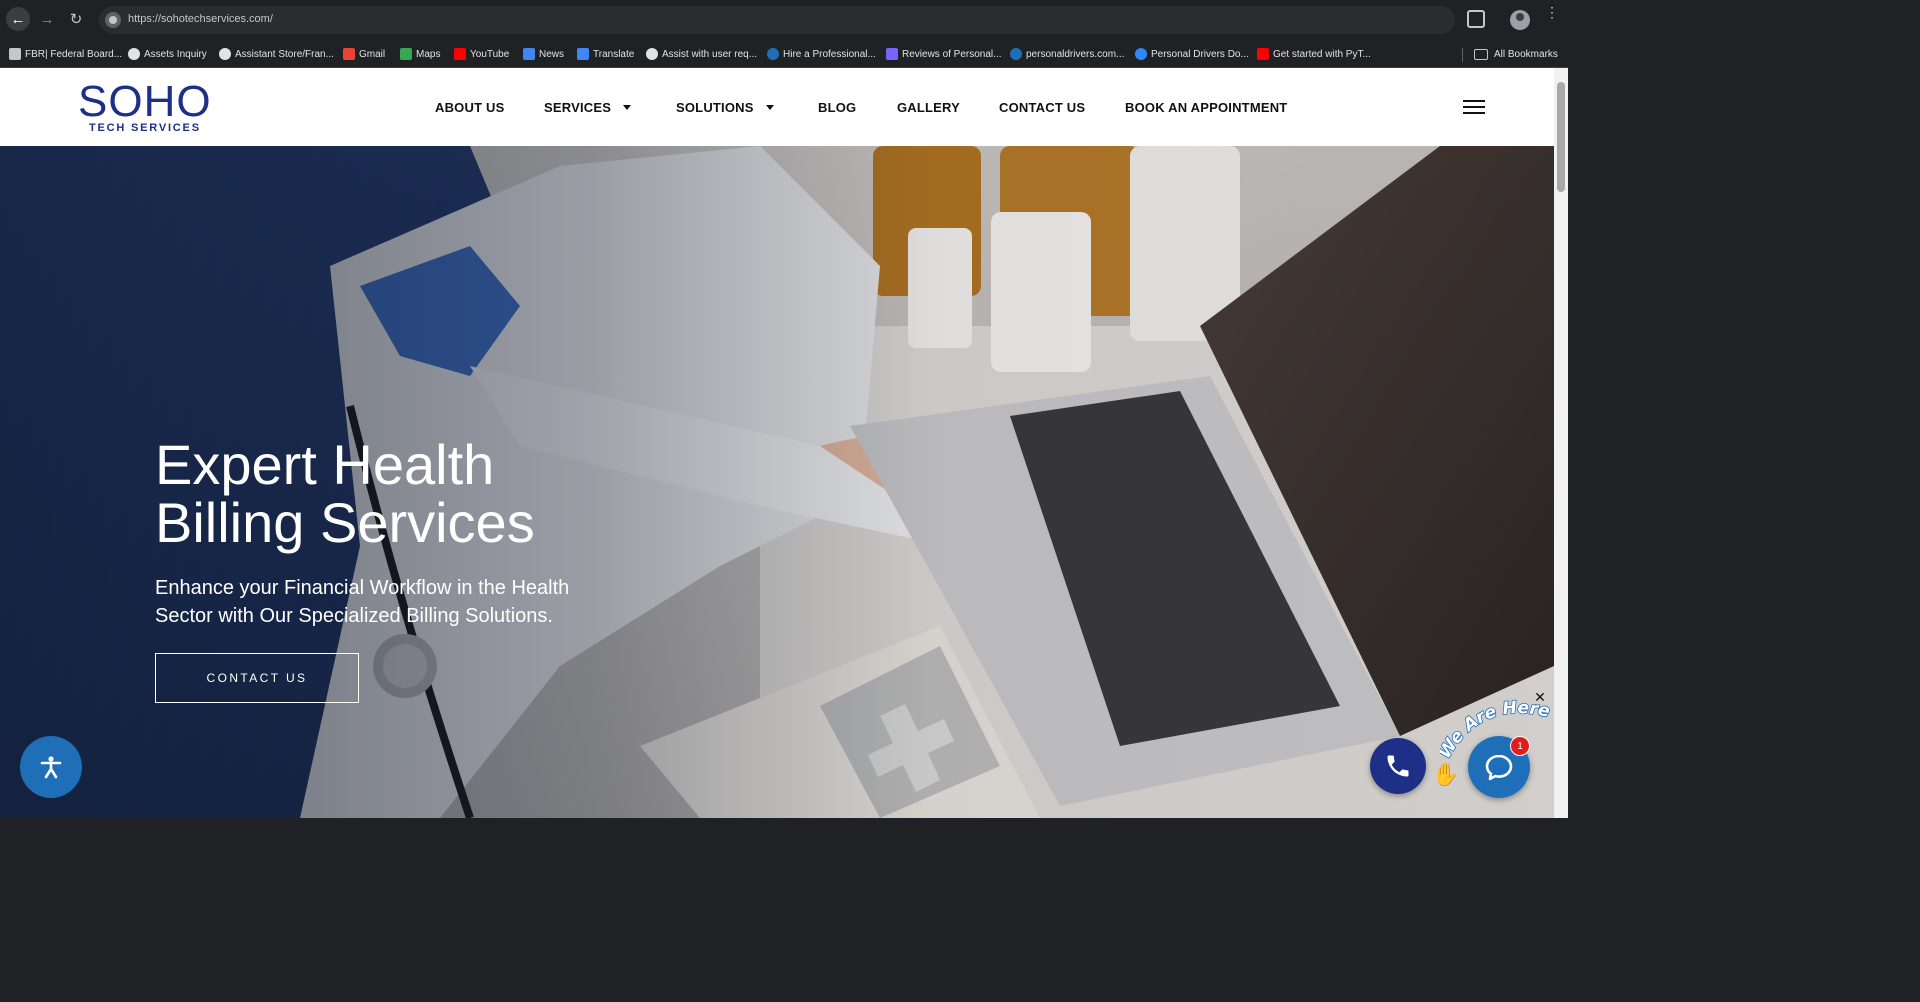 The width and height of the screenshot is (1920, 1002). What do you see at coordinates (145, 101) in the screenshot?
I see `logo-text: SOHO` at bounding box center [145, 101].